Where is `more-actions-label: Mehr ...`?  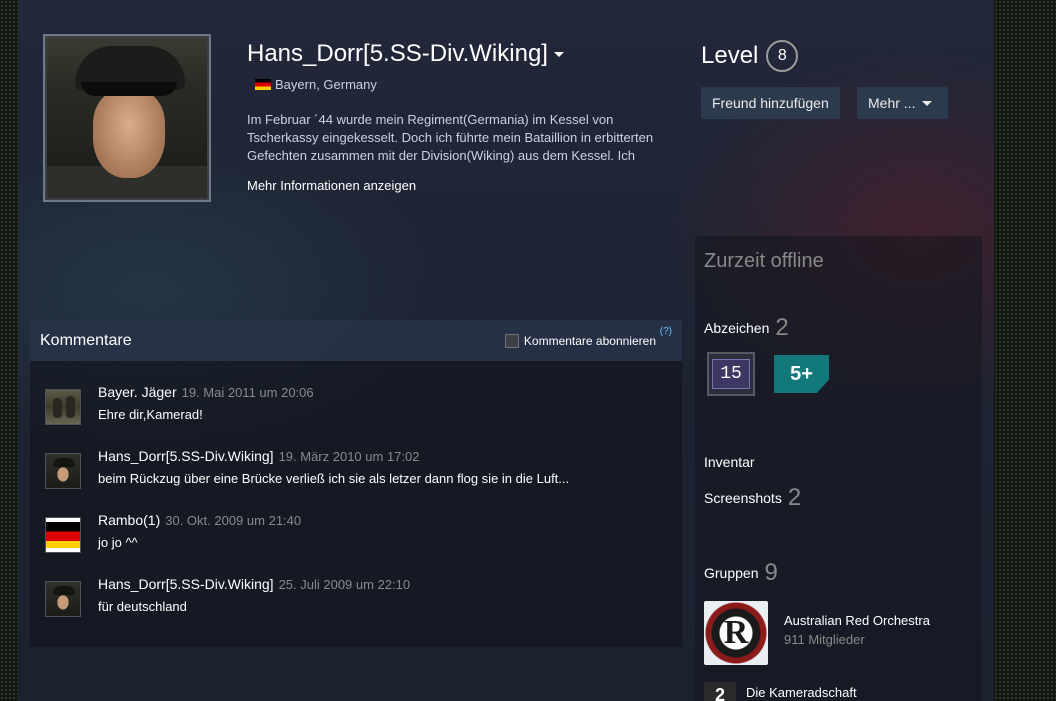 more-actions-label: Mehr ... is located at coordinates (892, 103).